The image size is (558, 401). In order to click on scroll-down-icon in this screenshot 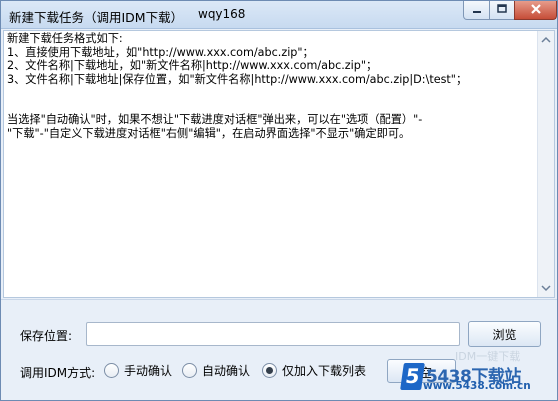, I will do `click(546, 288)`.